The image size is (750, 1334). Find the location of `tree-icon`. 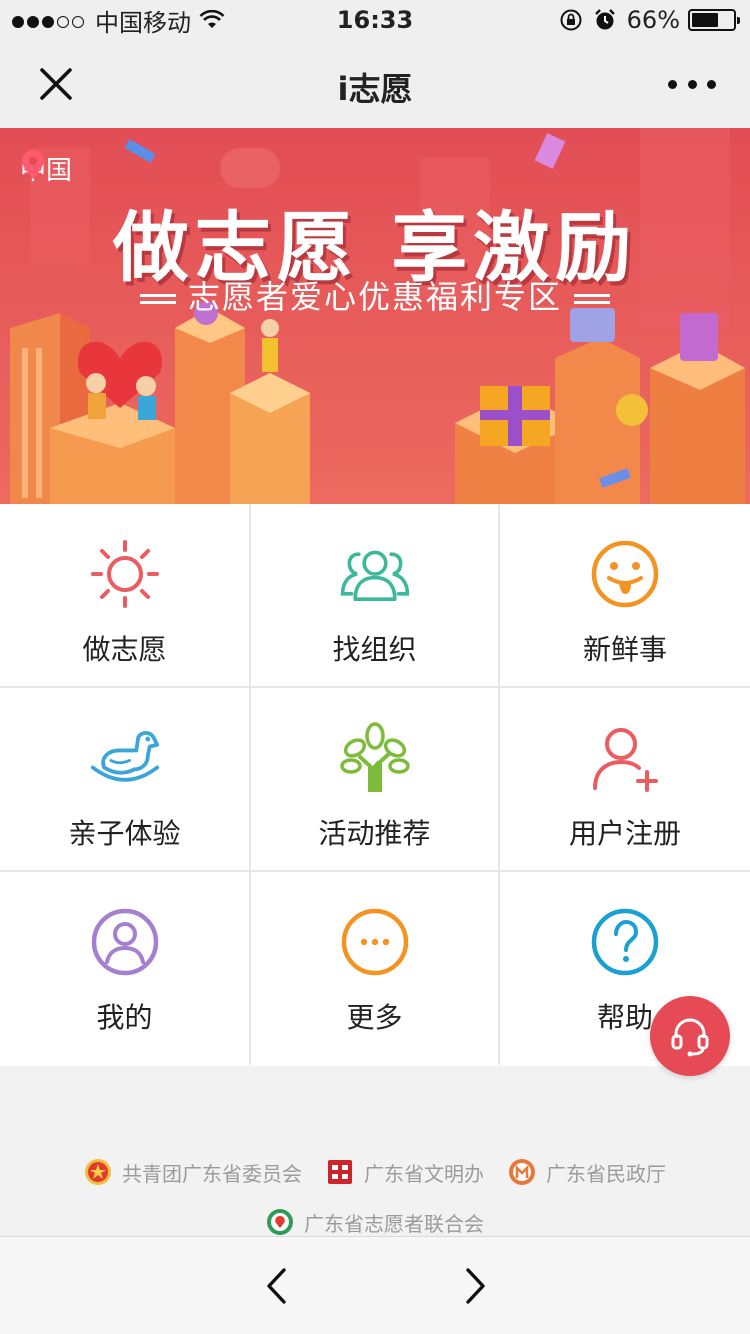

tree-icon is located at coordinates (374, 757).